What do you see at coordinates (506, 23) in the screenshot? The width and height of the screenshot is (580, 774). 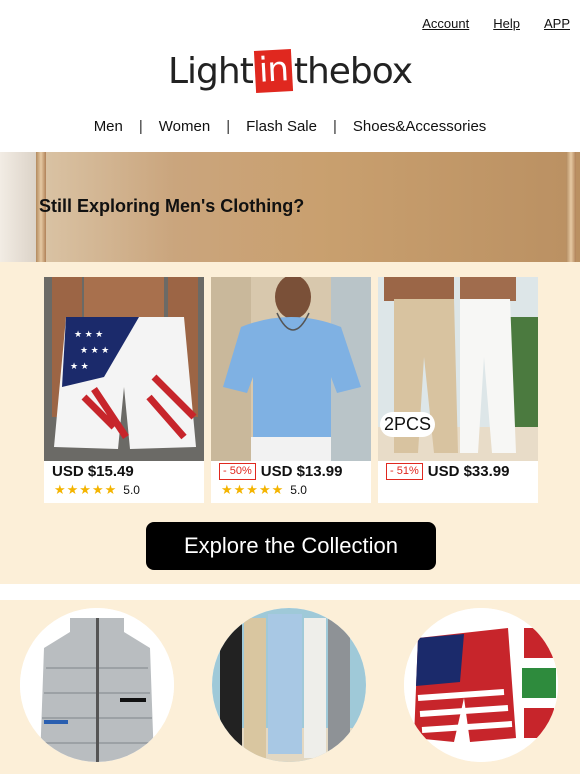 I see `help-link: Help` at bounding box center [506, 23].